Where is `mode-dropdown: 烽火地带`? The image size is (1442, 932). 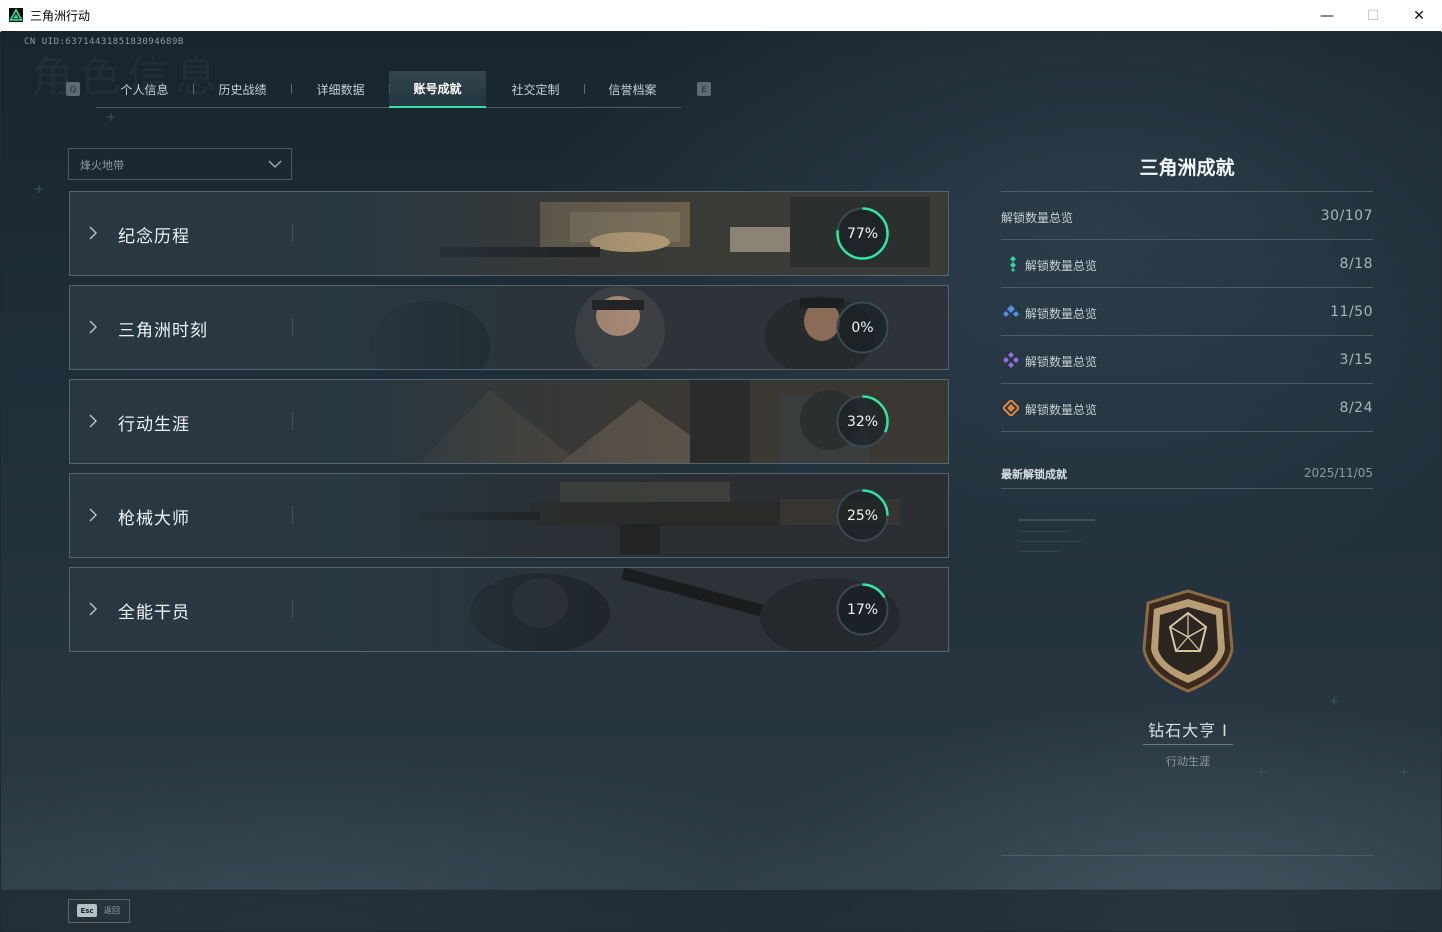 mode-dropdown: 烽火地带 is located at coordinates (180, 164).